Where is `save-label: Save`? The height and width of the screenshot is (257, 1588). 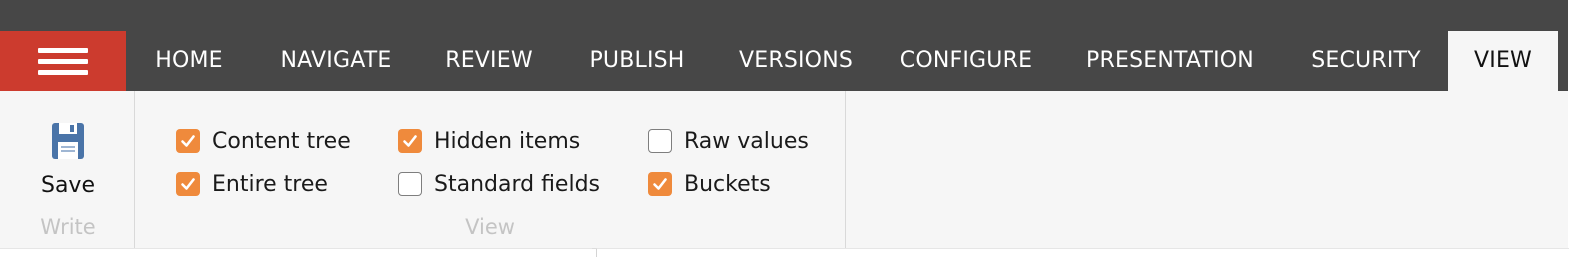 save-label: Save is located at coordinates (67, 185).